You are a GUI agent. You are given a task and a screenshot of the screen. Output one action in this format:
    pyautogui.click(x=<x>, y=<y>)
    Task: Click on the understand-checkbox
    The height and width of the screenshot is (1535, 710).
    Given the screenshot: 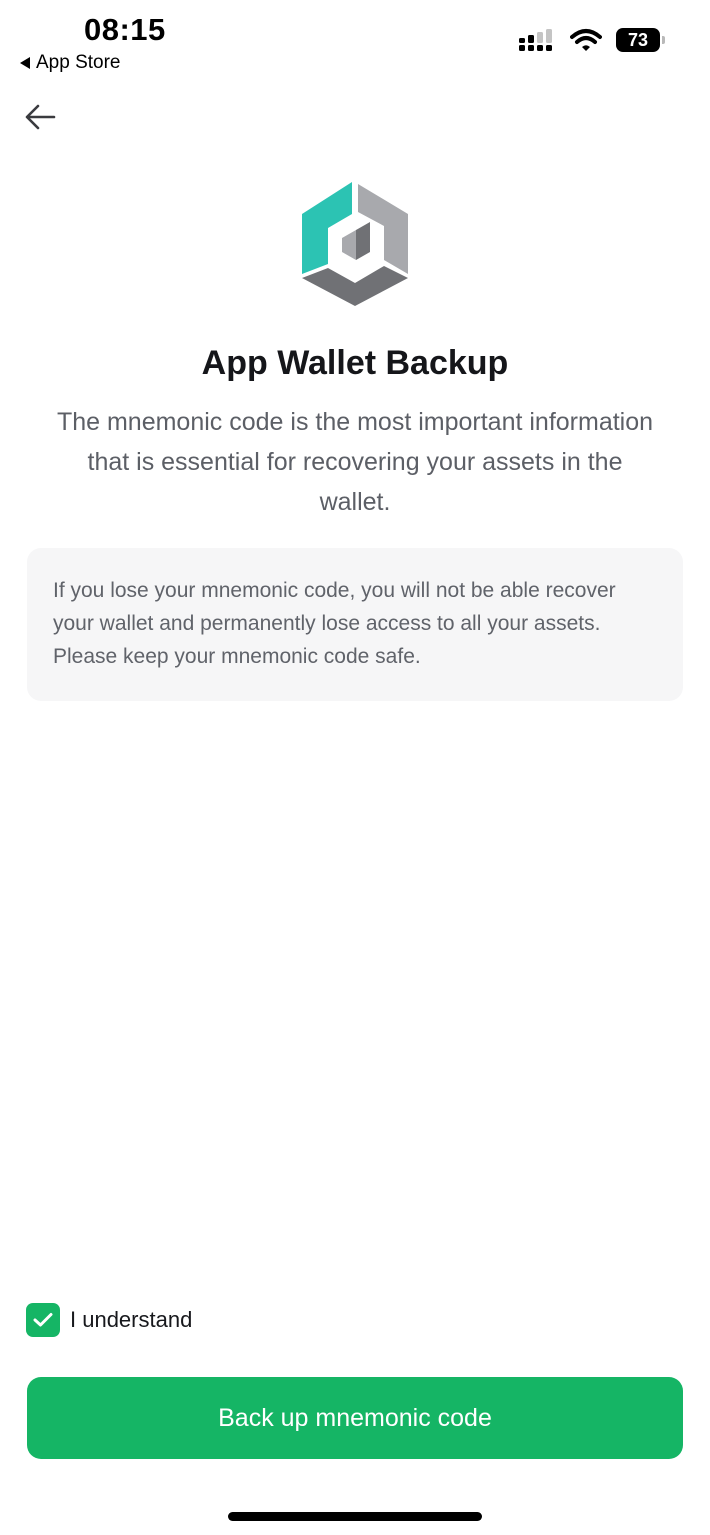 What is the action you would take?
    pyautogui.click(x=43, y=1320)
    